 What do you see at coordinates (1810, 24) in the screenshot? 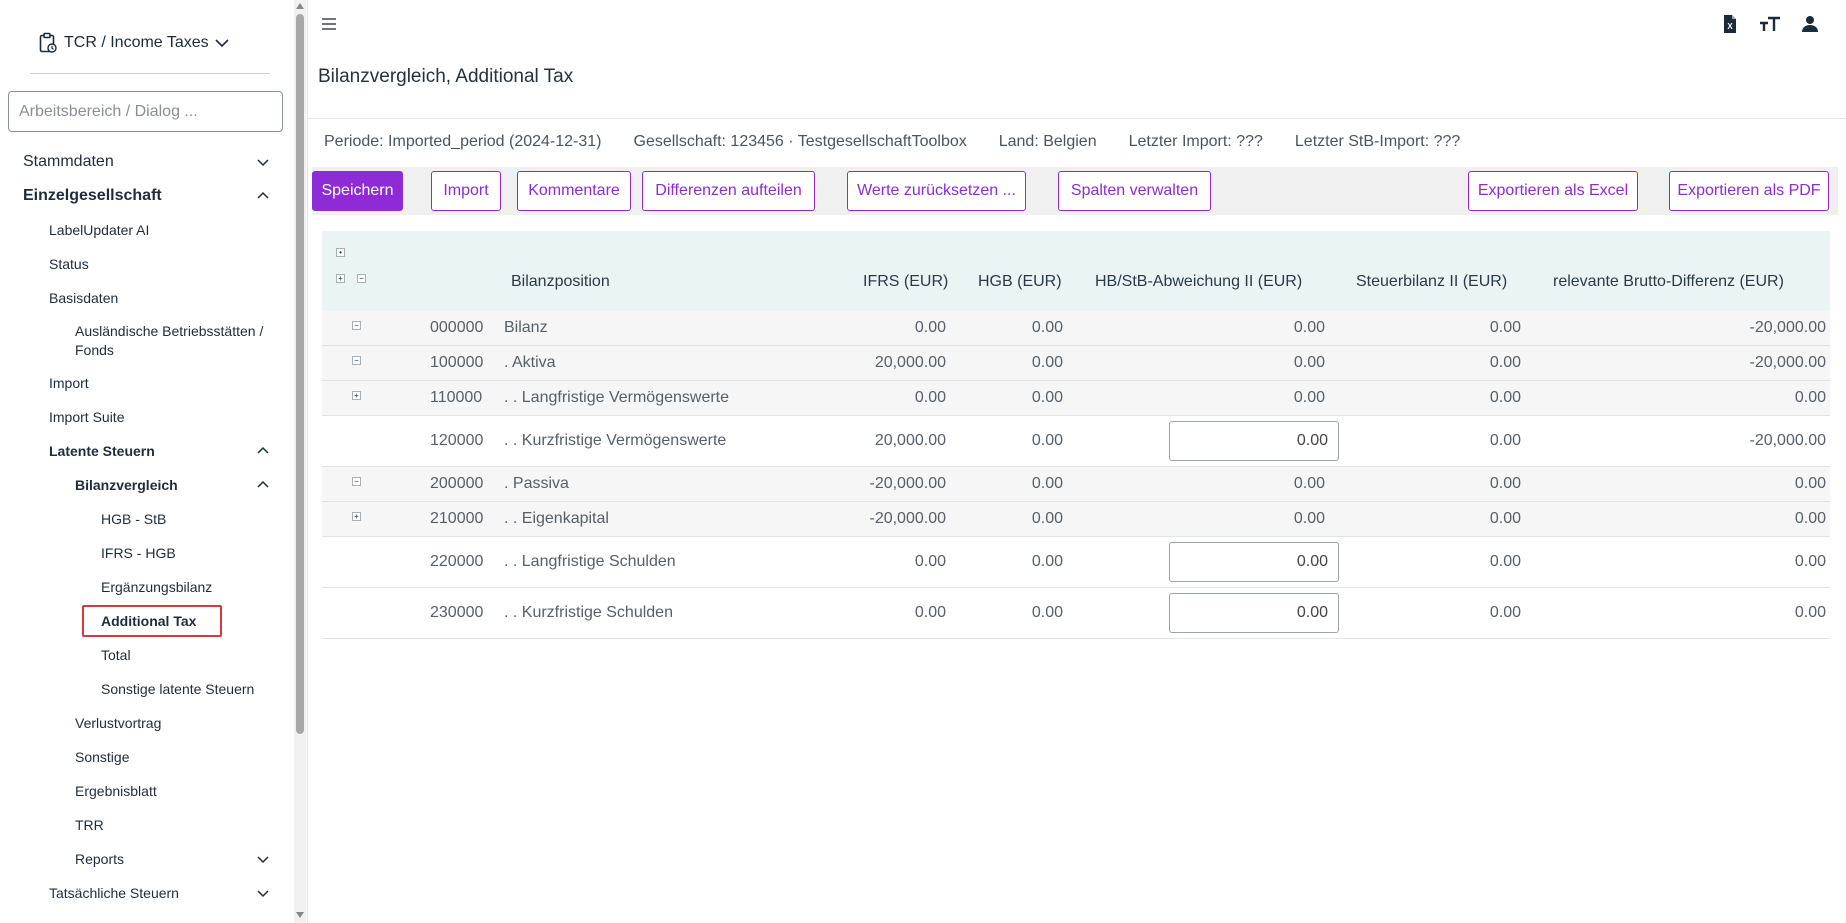
I see `user-icon` at bounding box center [1810, 24].